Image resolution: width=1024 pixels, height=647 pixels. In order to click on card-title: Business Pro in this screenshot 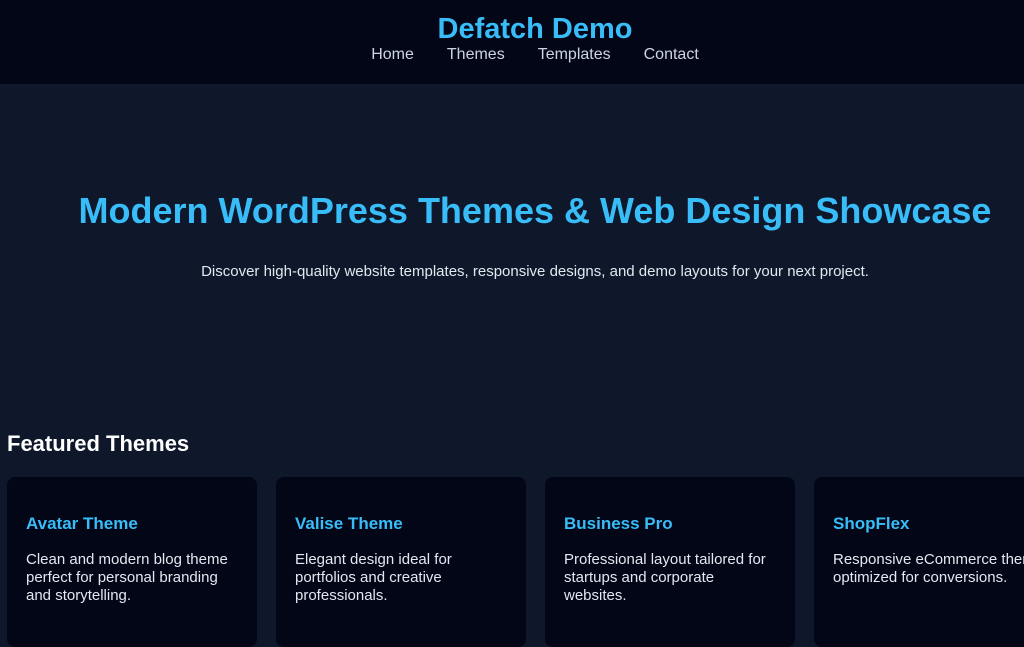, I will do `click(670, 524)`.